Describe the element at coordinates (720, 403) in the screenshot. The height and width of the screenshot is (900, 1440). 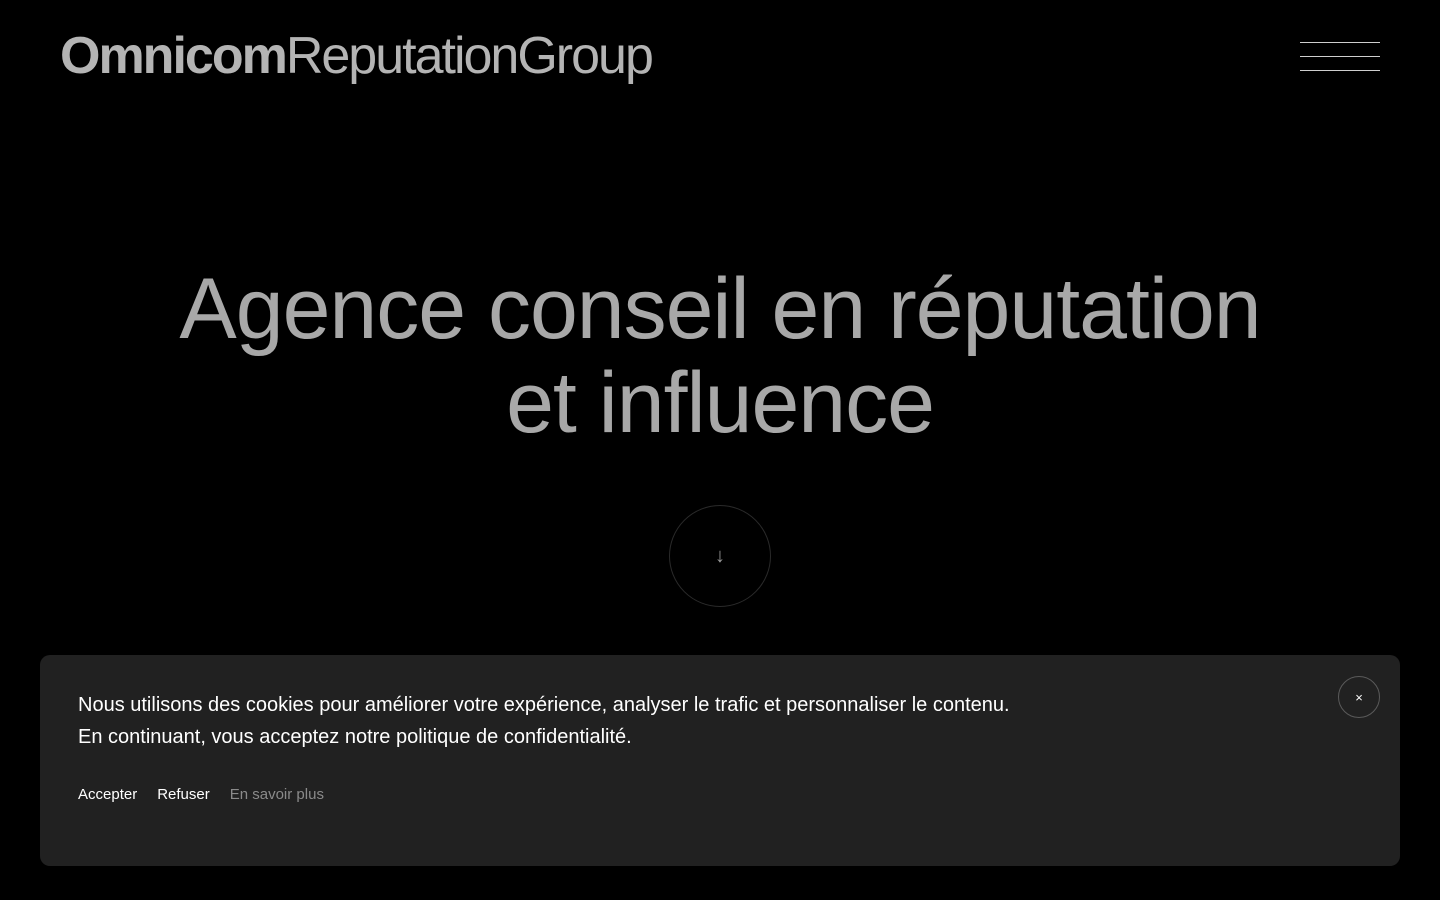
I see `hero-title-line-2: et influence` at that location.